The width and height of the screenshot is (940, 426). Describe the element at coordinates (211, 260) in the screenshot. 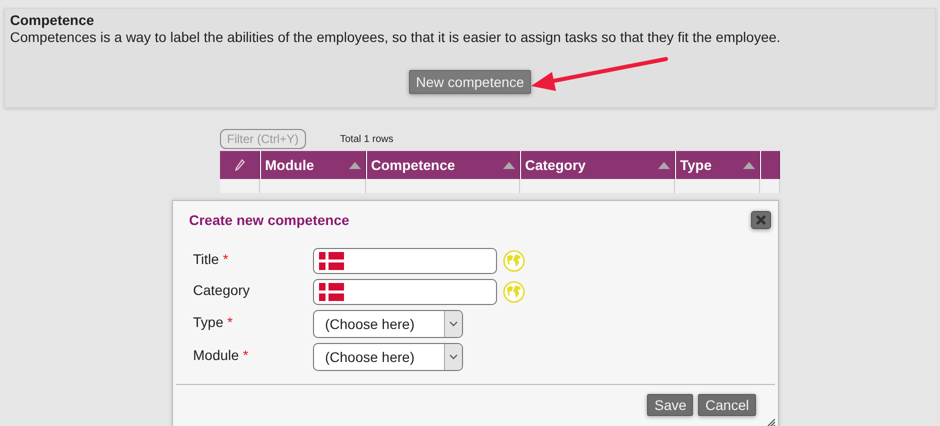

I see `field-label: Title *` at that location.